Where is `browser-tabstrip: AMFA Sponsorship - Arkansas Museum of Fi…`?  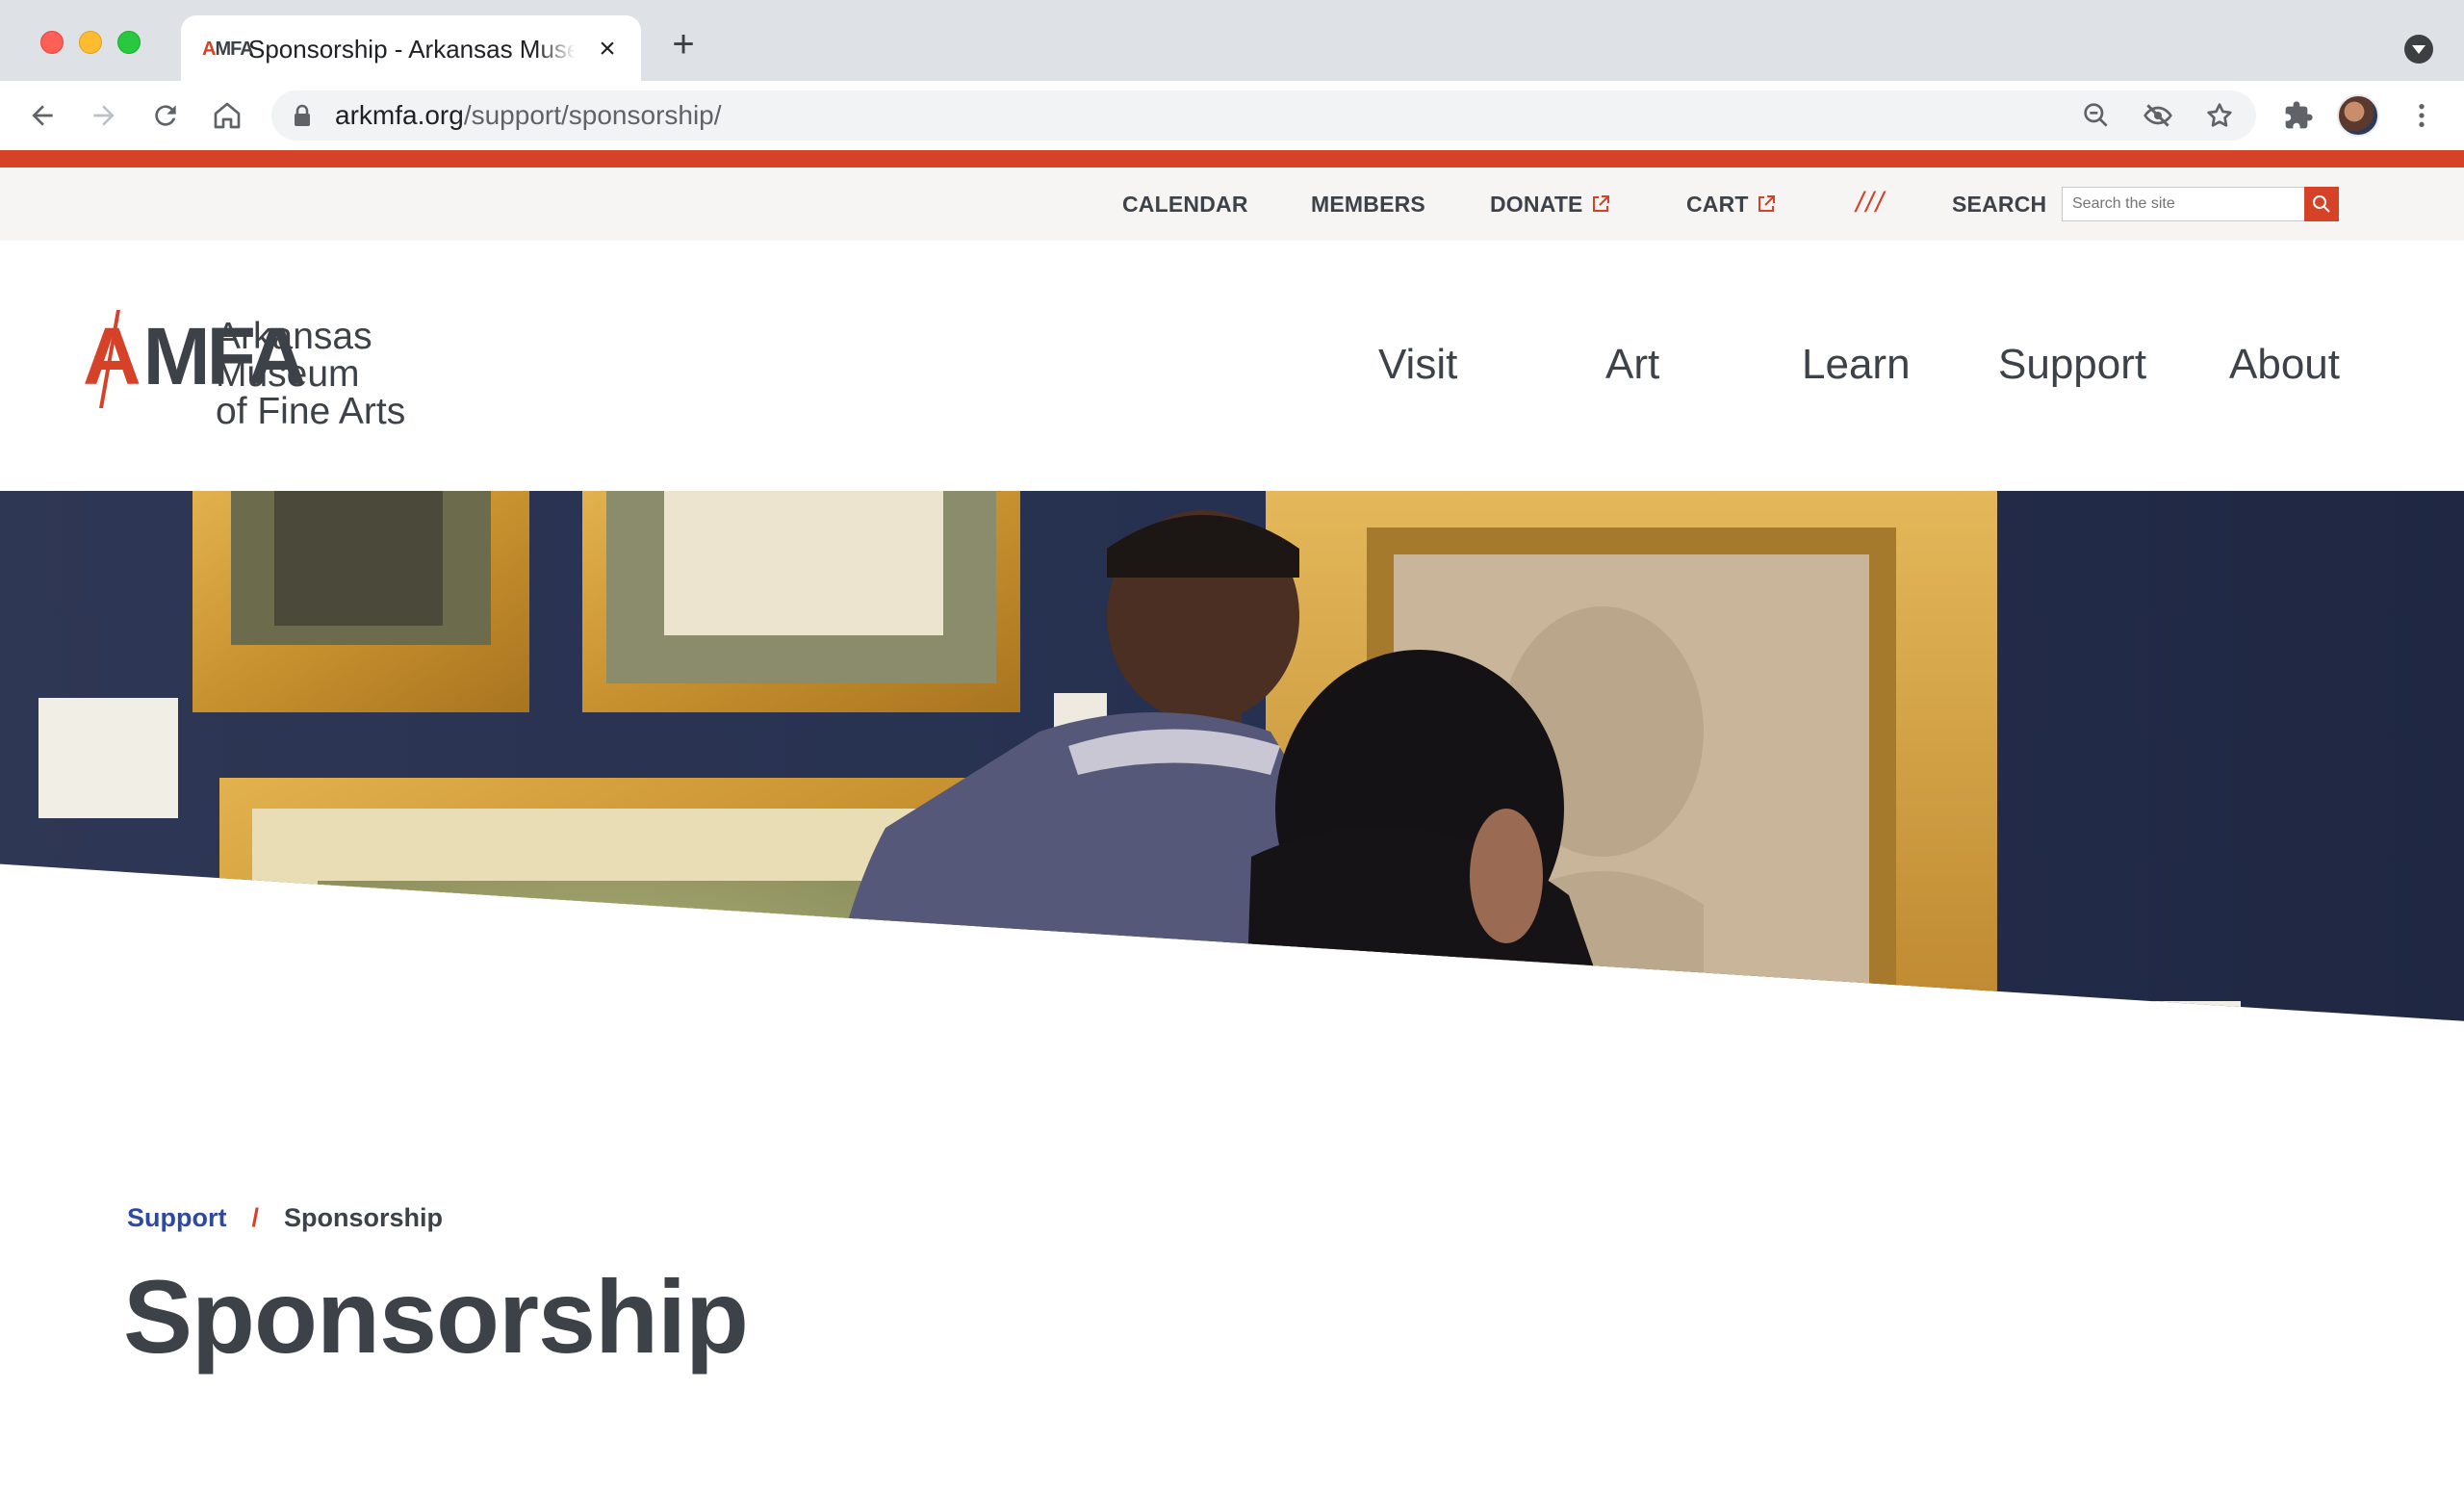 browser-tabstrip: AMFA Sponsorship - Arkansas Museum of Fi… is located at coordinates (1232, 40).